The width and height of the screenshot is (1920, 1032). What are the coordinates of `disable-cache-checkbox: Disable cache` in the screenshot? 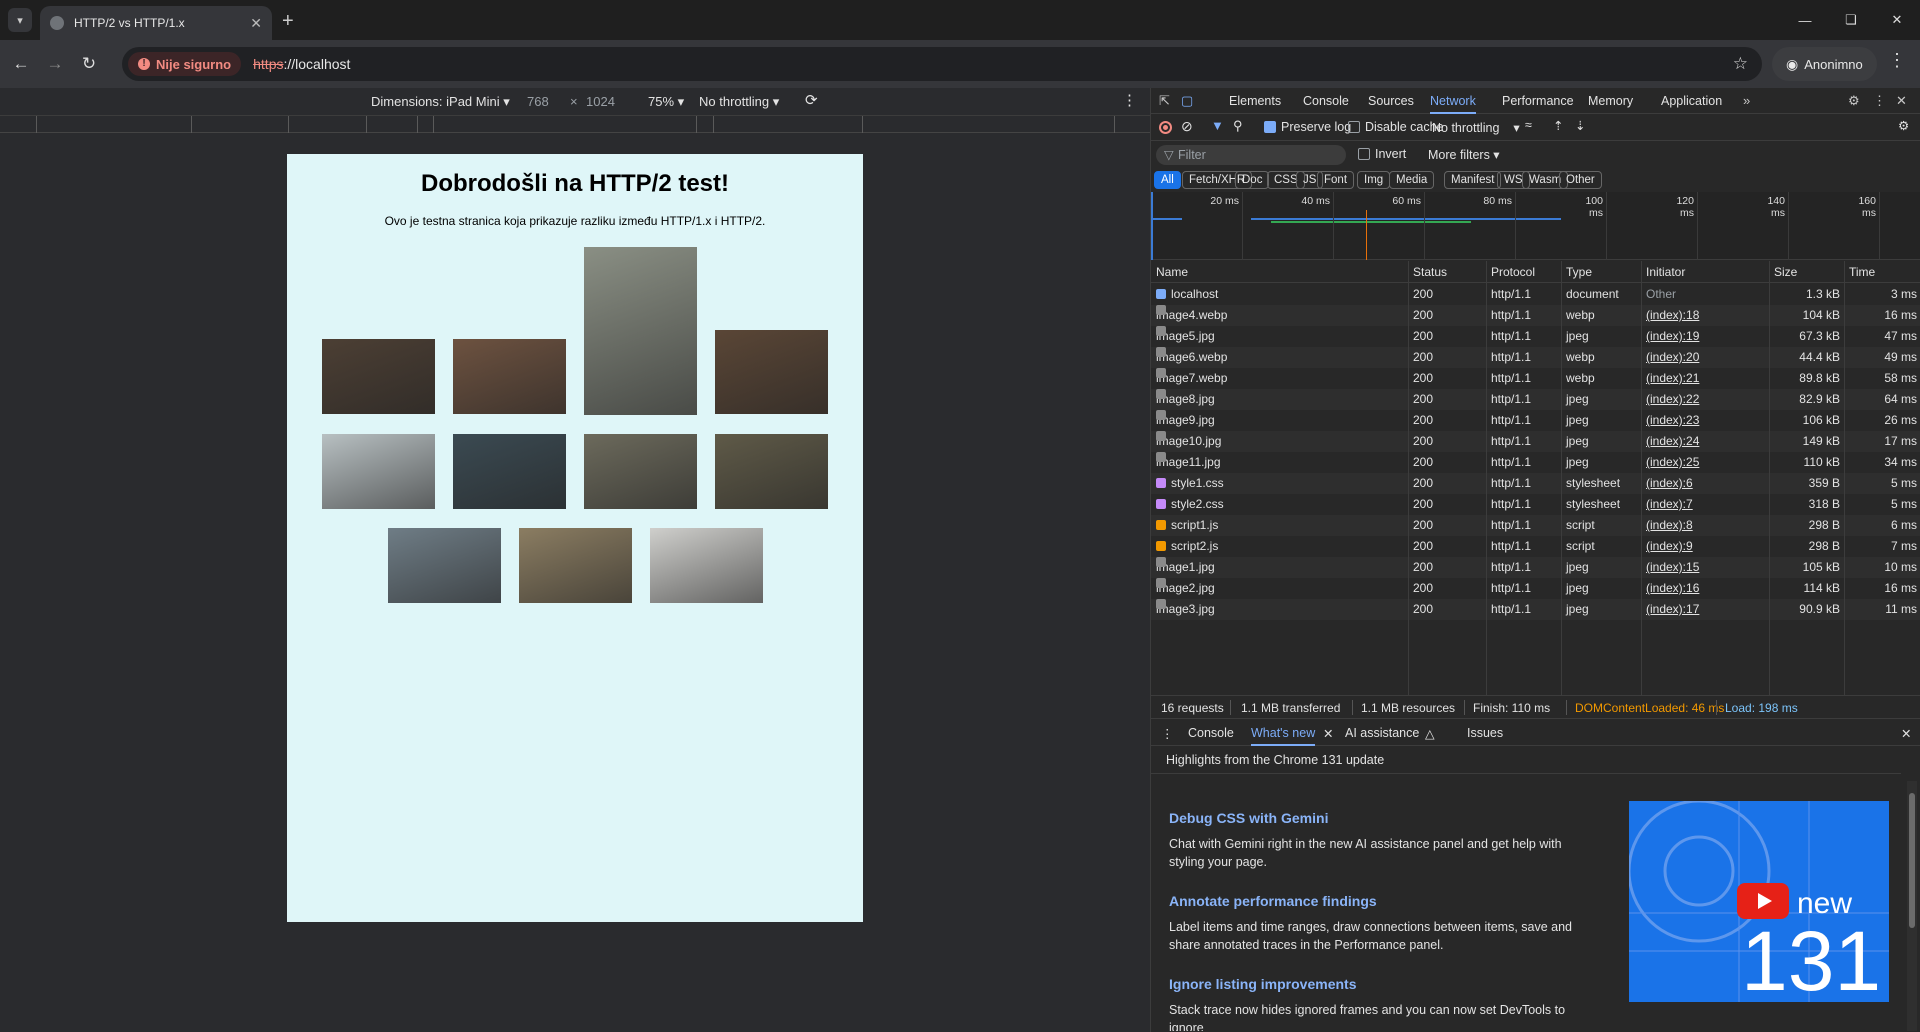 It's located at (1396, 127).